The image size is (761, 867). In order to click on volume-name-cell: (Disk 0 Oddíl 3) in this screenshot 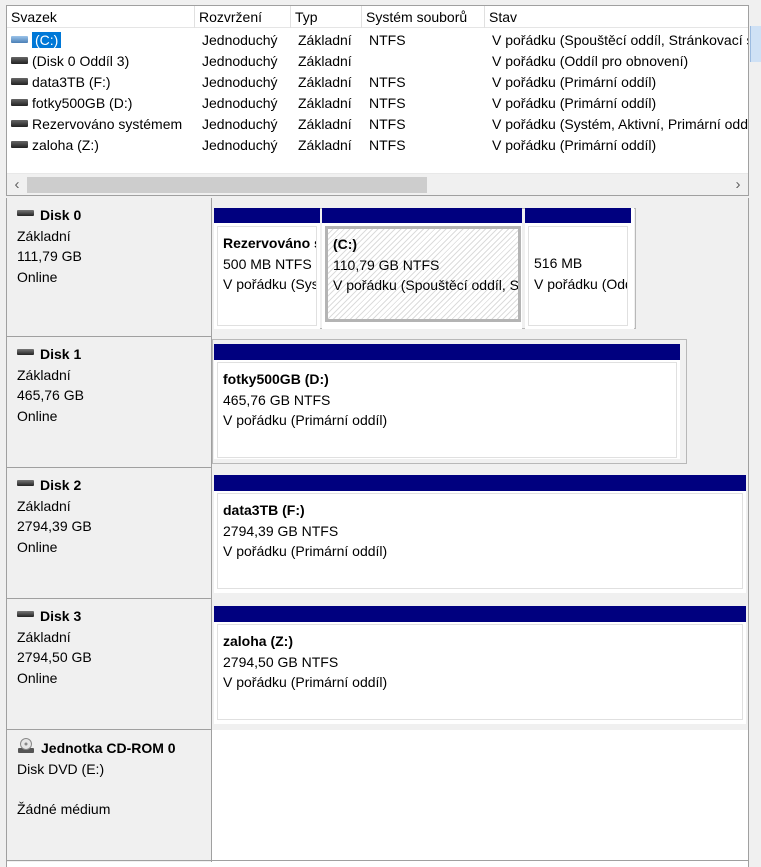, I will do `click(104, 61)`.